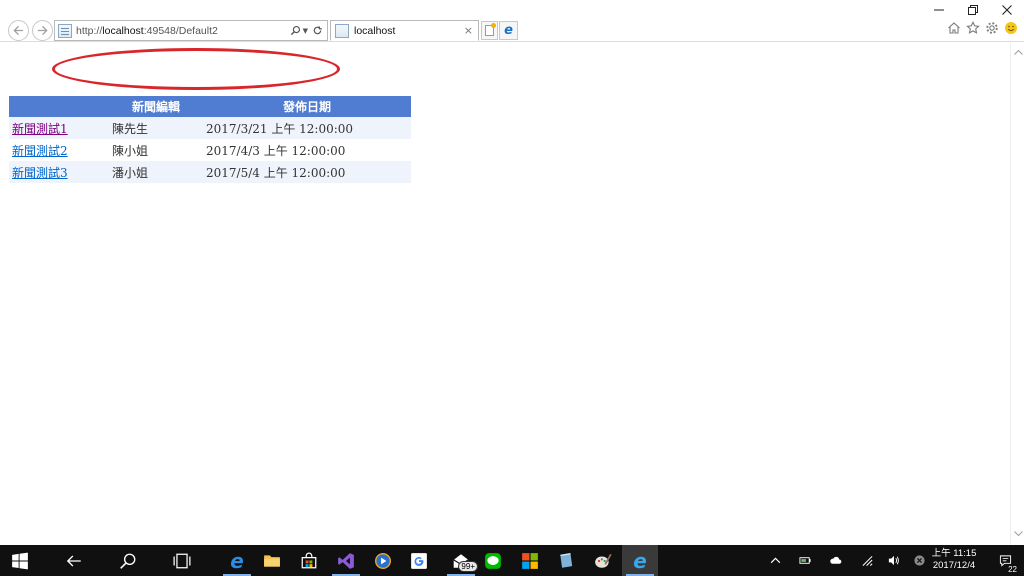 This screenshot has height=576, width=1024. Describe the element at coordinates (954, 28) in the screenshot. I see `home-icon` at that location.